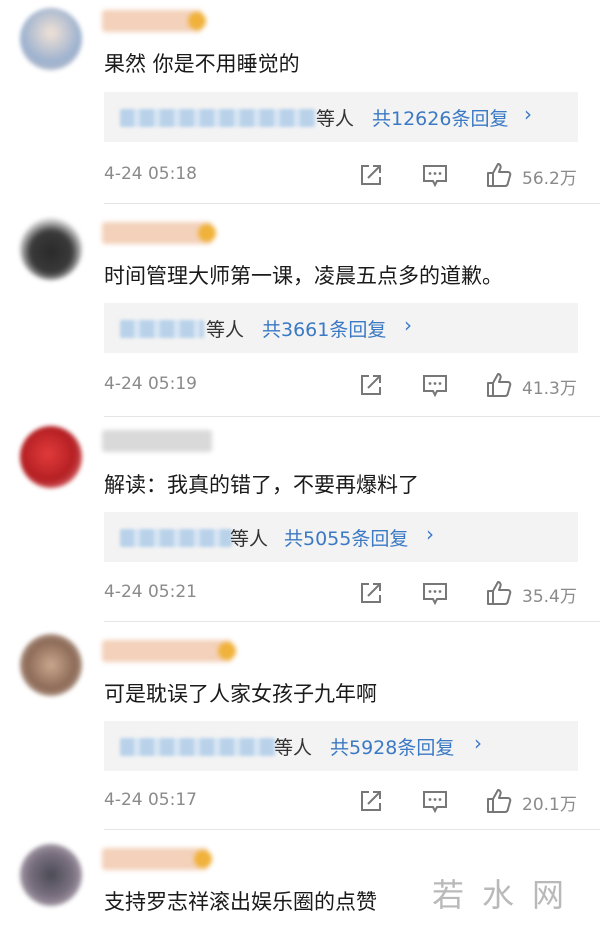  What do you see at coordinates (324, 328) in the screenshot?
I see `reply-count-link: 共3661条回复` at bounding box center [324, 328].